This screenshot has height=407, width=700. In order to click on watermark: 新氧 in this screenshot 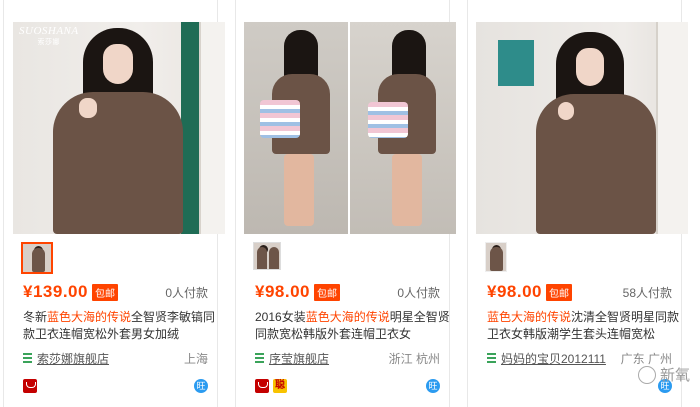, I will do `click(663, 374)`.